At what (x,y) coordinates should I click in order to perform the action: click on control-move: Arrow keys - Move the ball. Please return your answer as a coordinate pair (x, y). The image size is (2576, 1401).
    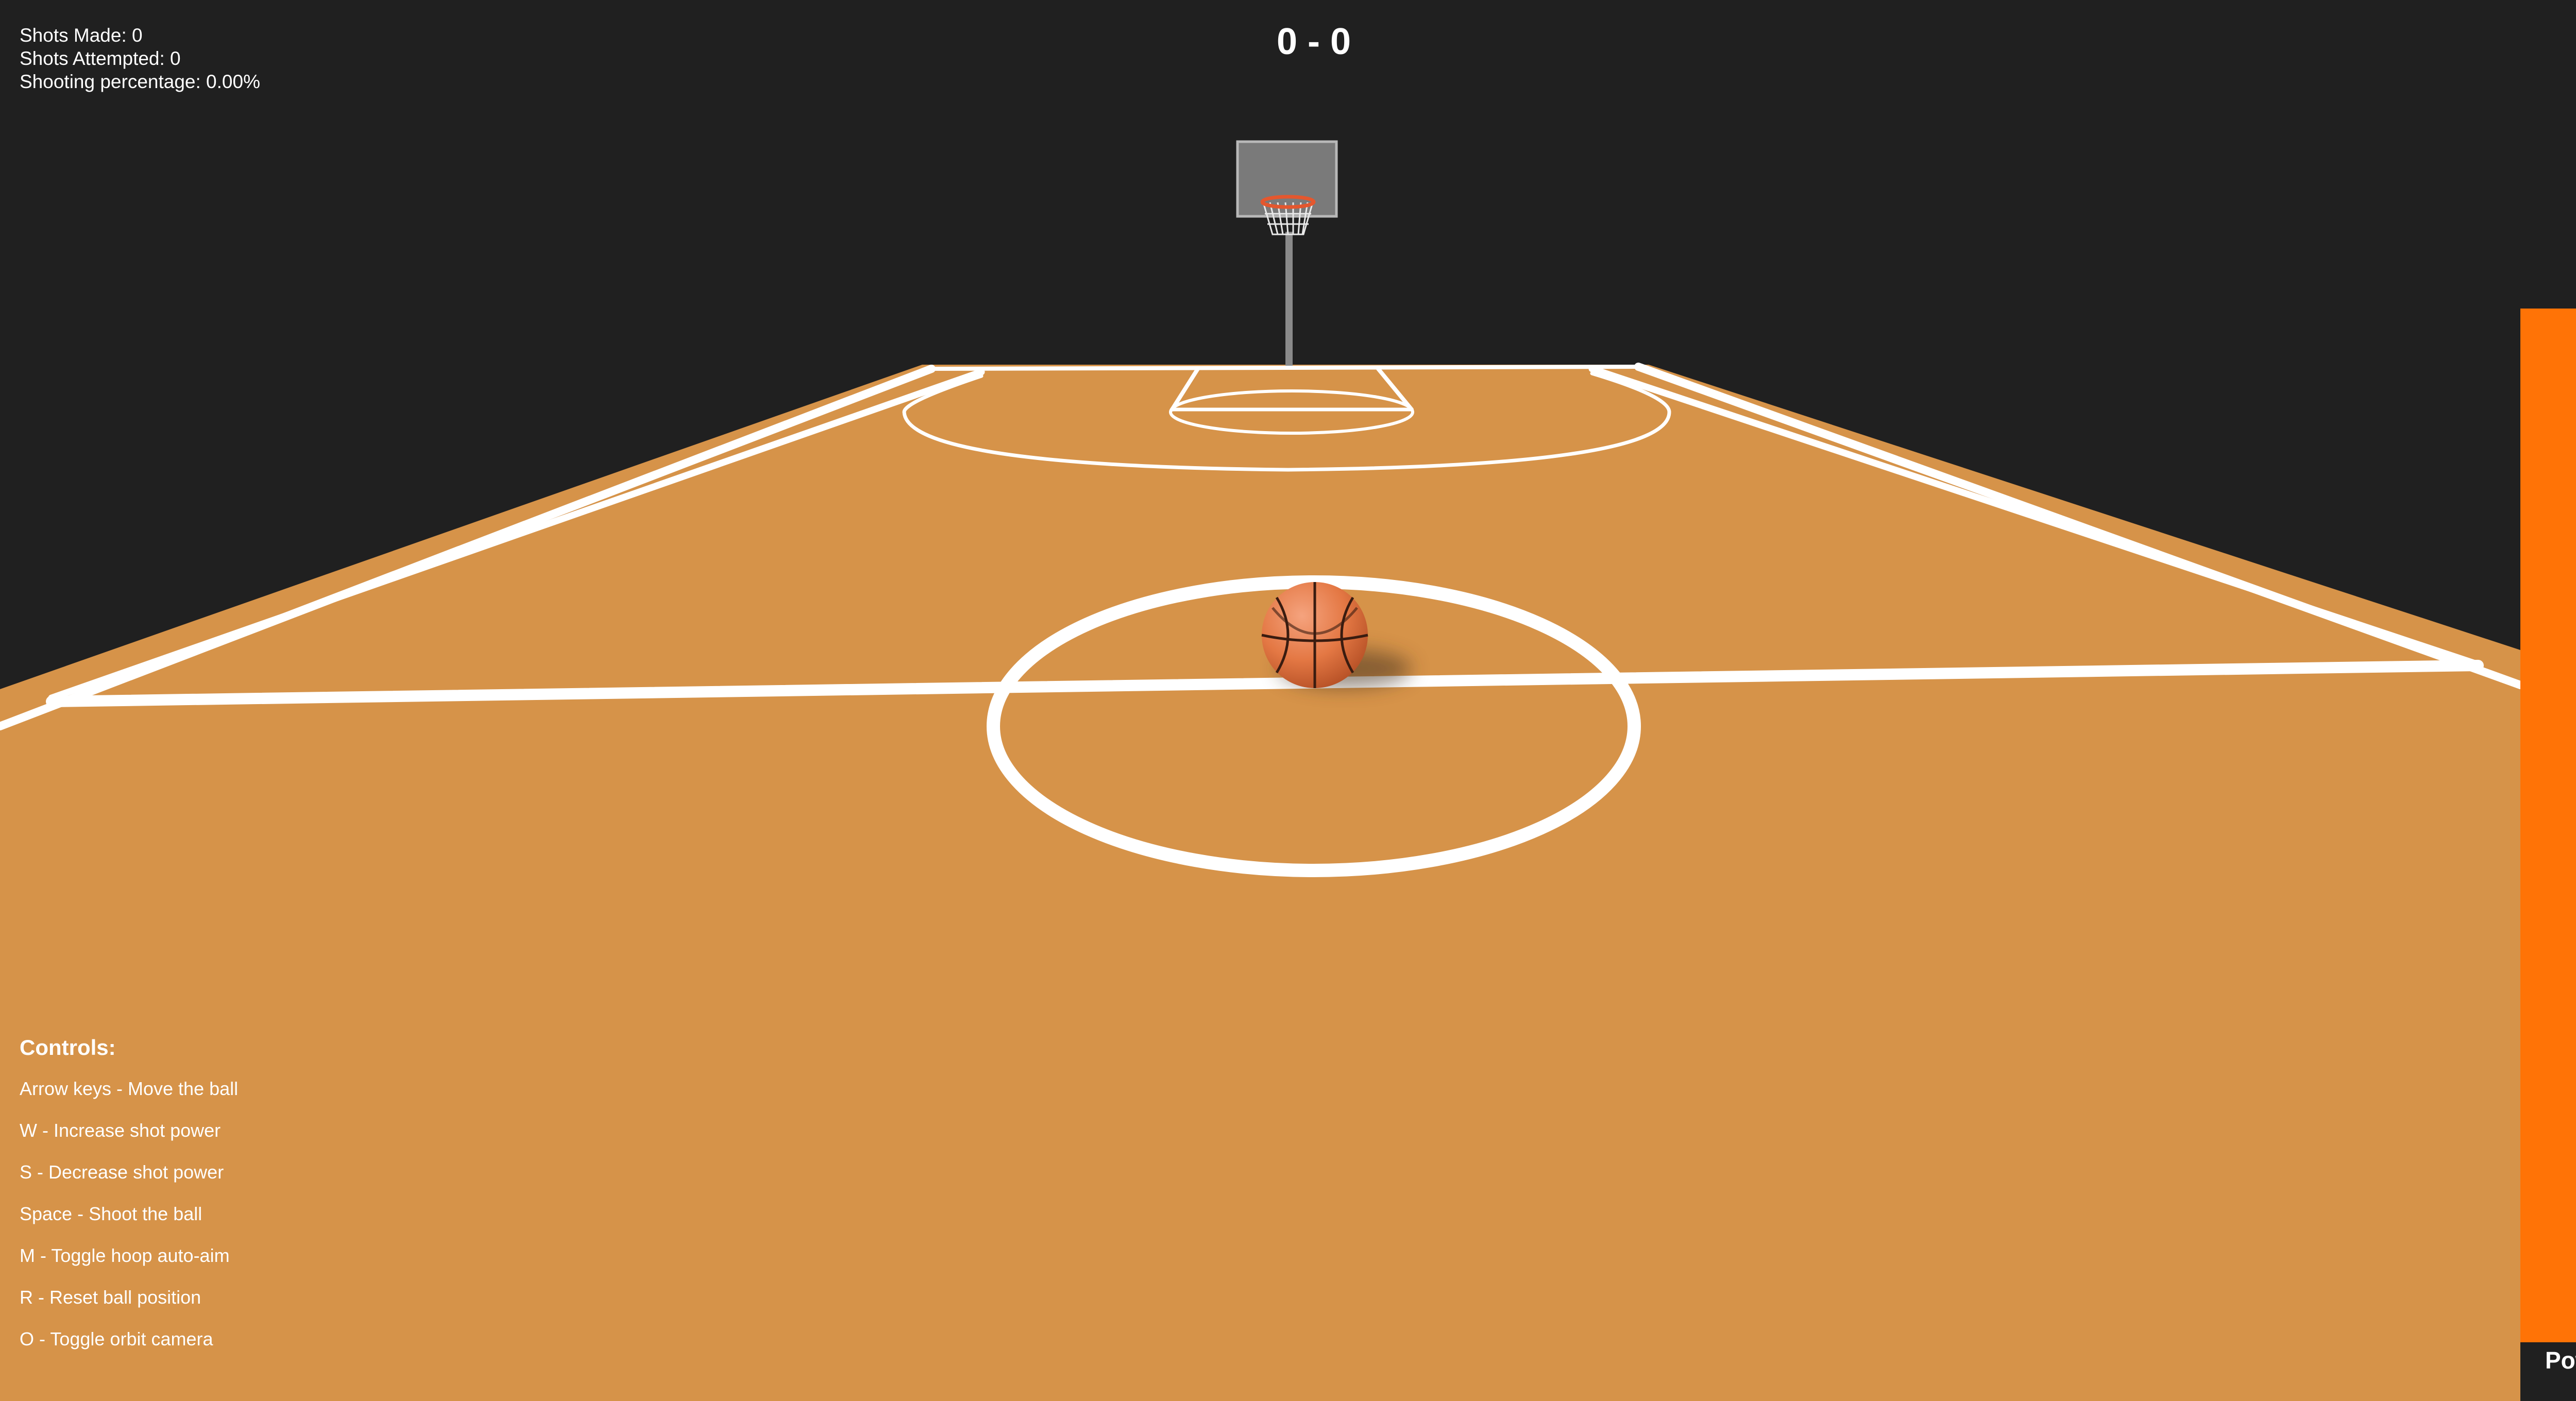
    Looking at the image, I should click on (129, 1088).